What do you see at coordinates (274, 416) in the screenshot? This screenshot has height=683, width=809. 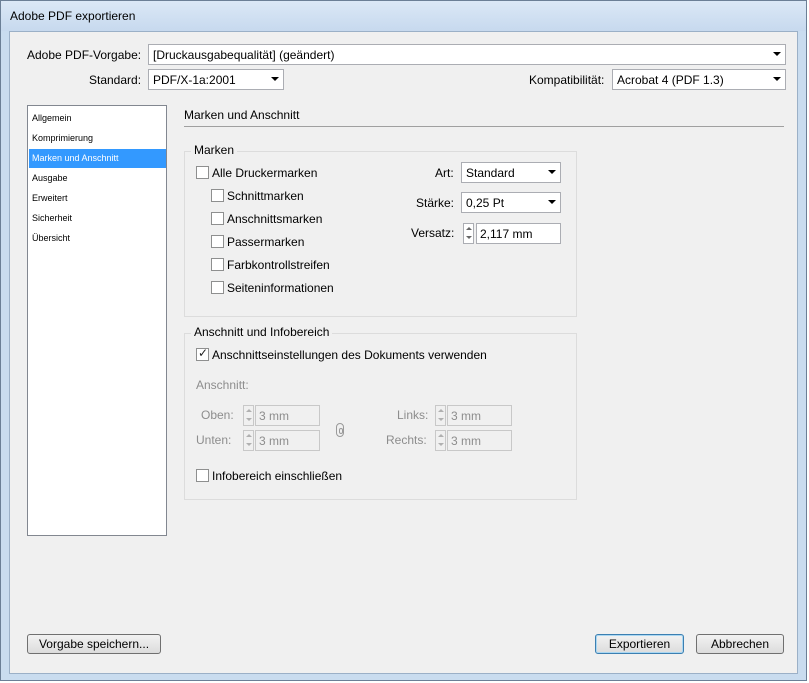 I see `bleed-top-value: 3 mm` at bounding box center [274, 416].